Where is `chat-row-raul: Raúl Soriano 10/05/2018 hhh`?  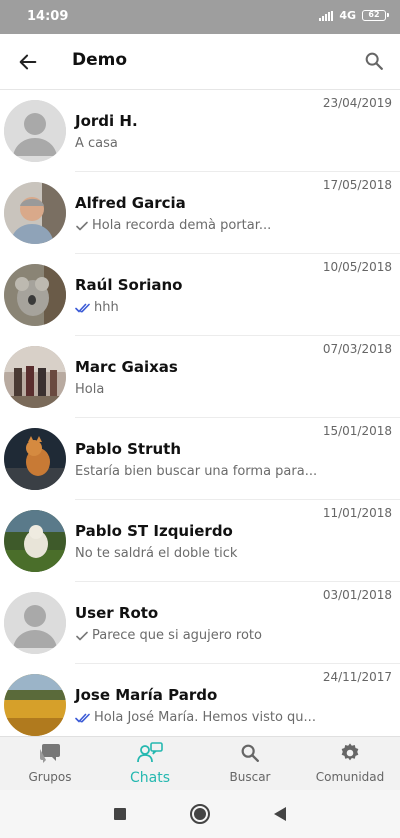 chat-row-raul: Raúl Soriano 10/05/2018 hhh is located at coordinates (200, 295).